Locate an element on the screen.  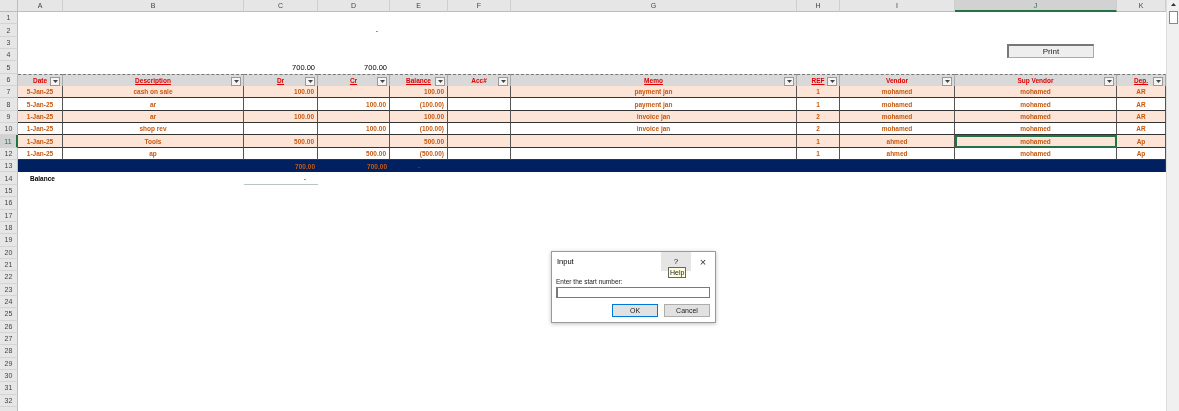
close-button: × is located at coordinates (703, 261).